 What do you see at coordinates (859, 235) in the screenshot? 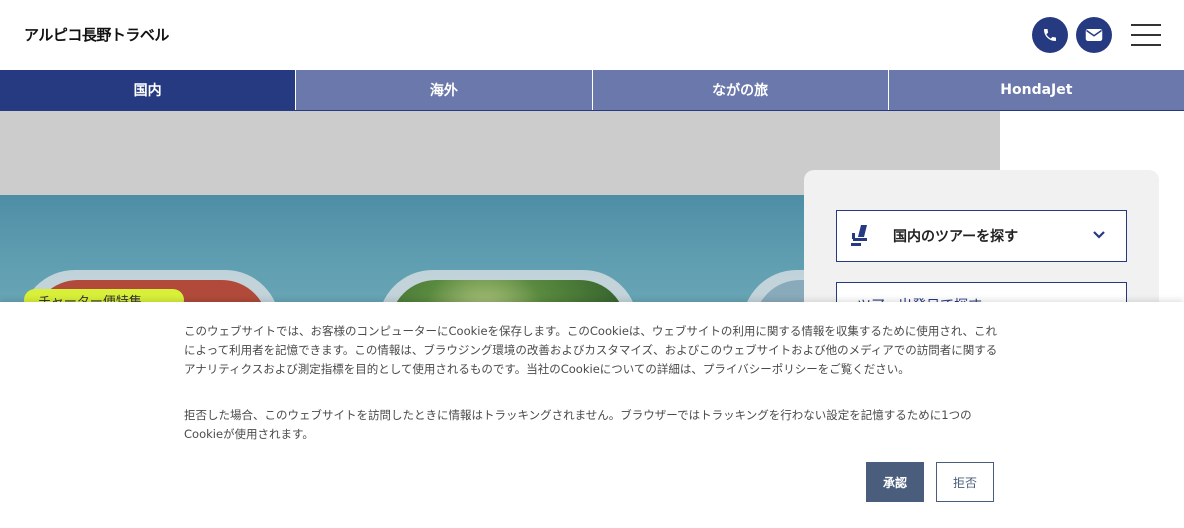
I see `airplane-seat-icon` at bounding box center [859, 235].